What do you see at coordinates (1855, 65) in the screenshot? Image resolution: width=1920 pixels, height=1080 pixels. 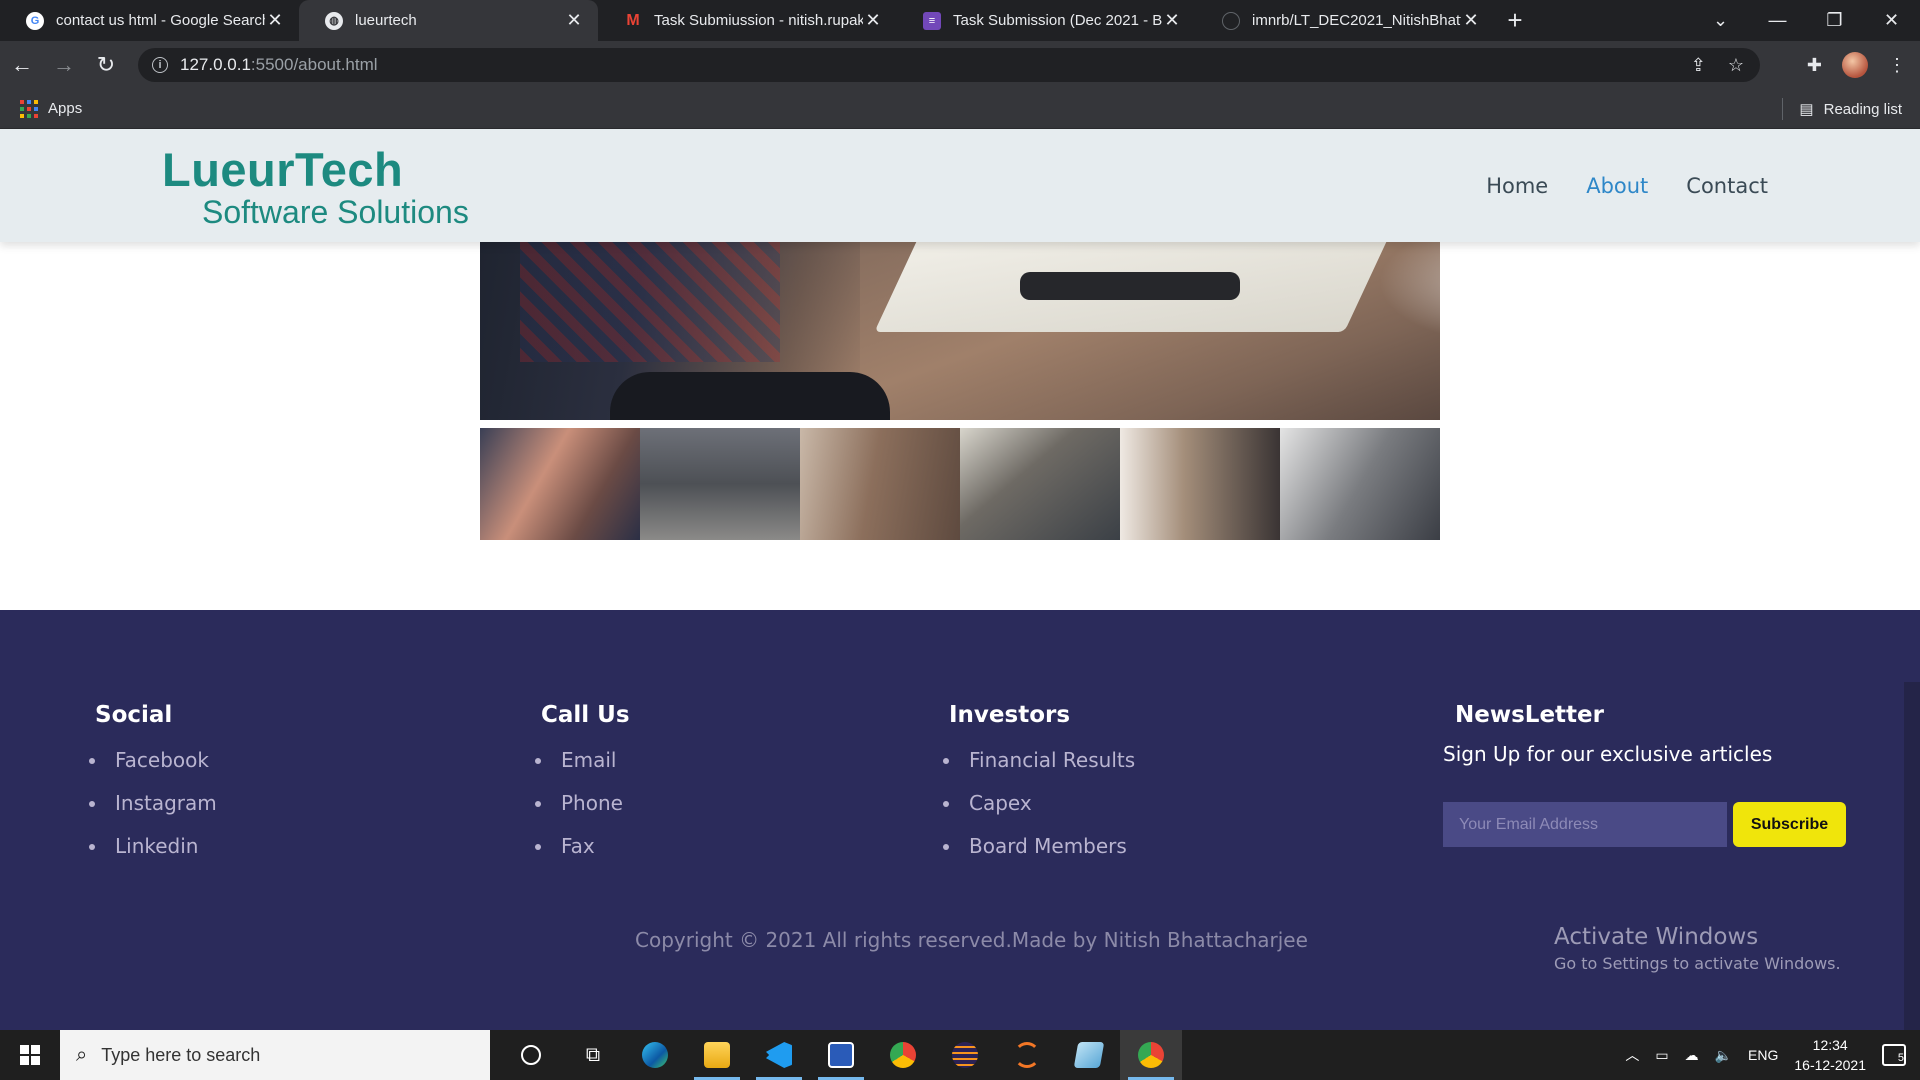 I see `profile-avatar` at bounding box center [1855, 65].